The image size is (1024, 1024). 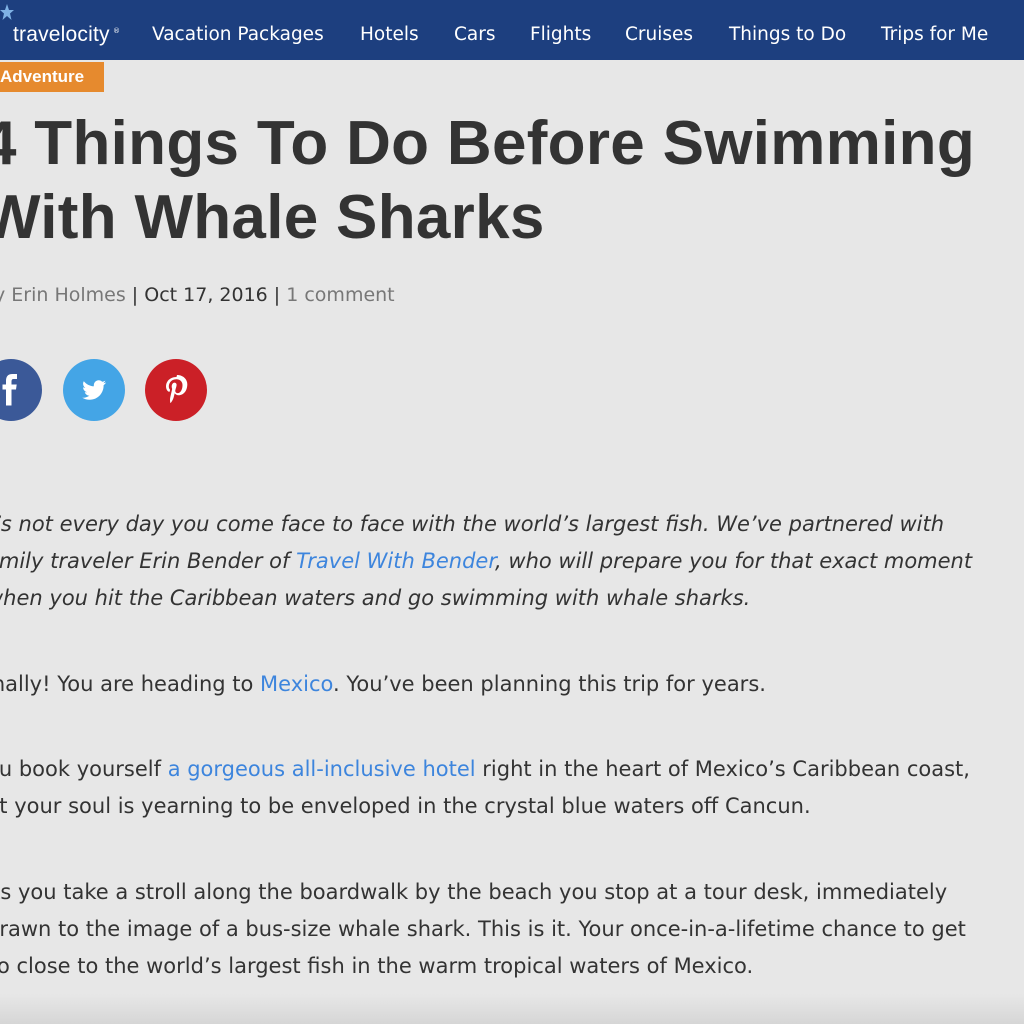 I want to click on twitter-icon, so click(x=94, y=390).